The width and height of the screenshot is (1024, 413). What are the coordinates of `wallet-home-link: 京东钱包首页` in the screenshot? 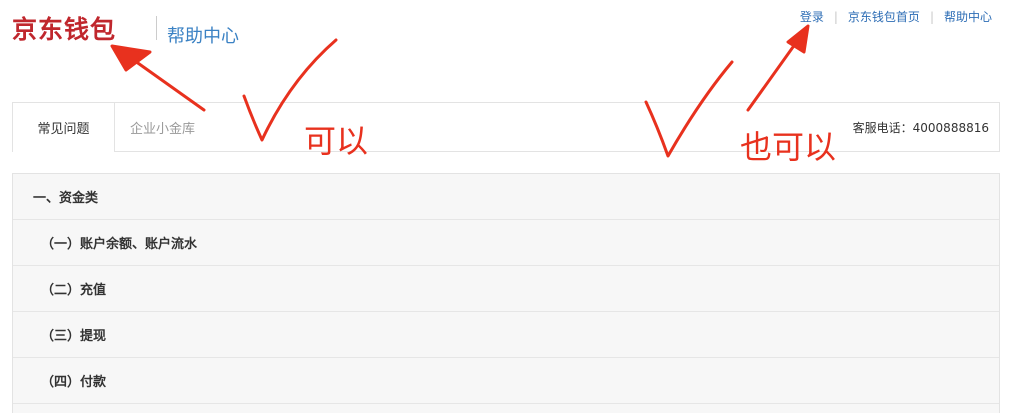 It's located at (884, 16).